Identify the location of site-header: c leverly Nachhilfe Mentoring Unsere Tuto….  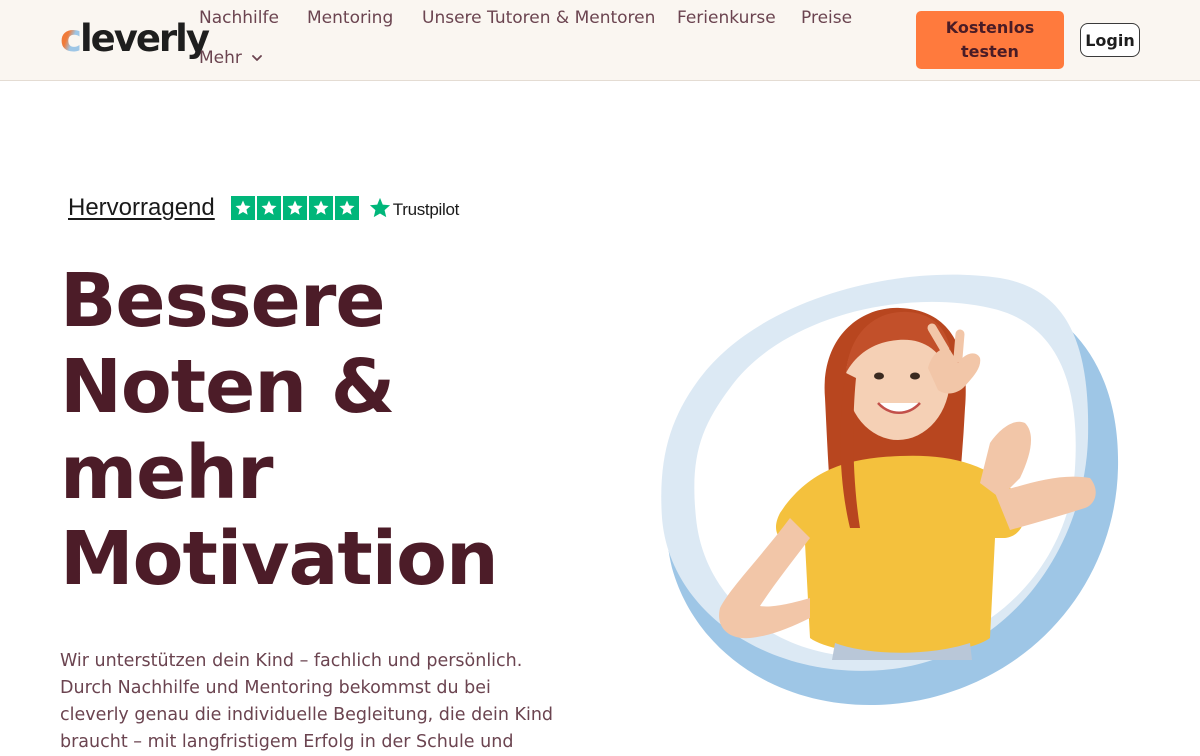
(600, 40).